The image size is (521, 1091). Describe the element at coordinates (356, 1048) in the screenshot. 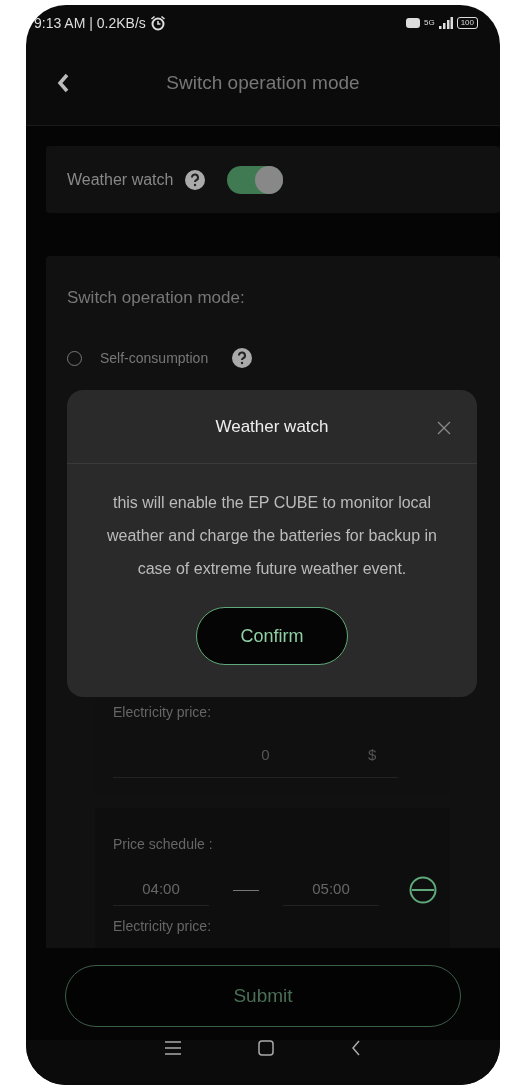

I see `back-icon` at that location.